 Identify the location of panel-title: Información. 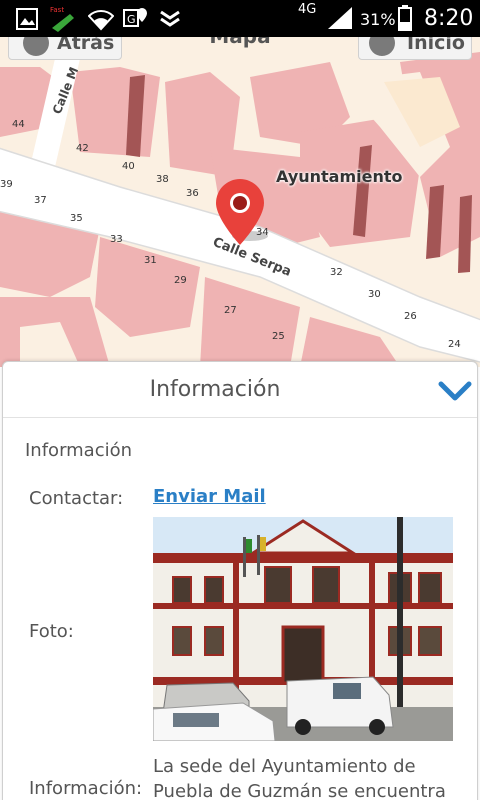
(215, 389).